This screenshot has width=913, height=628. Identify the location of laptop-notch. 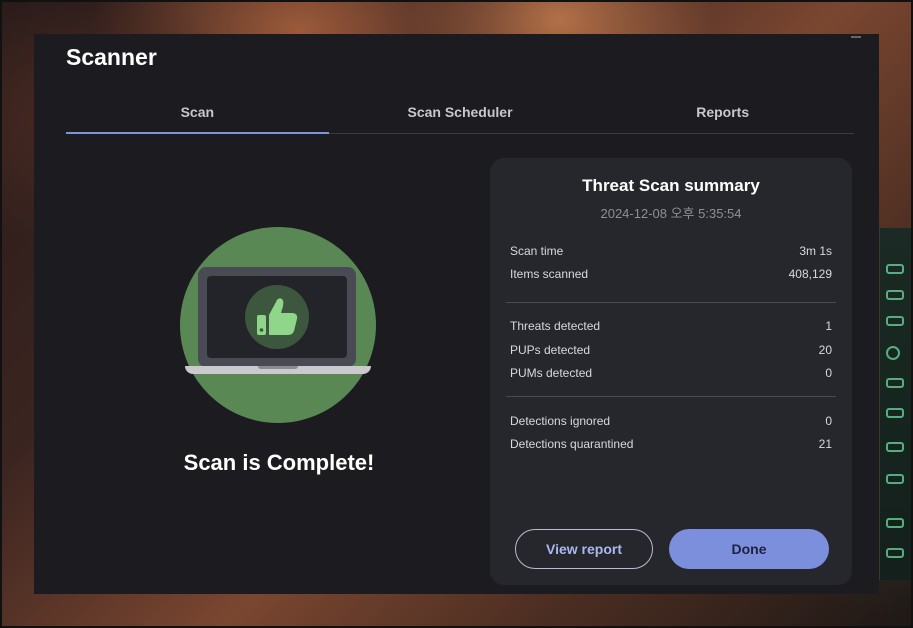
(278, 367).